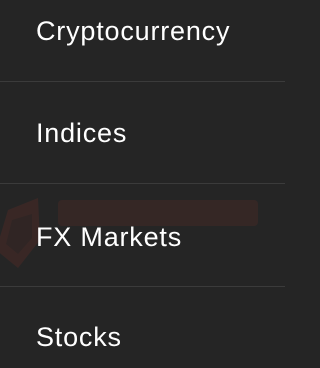 The height and width of the screenshot is (368, 320). I want to click on menu-item-label: FX Markets, so click(109, 237).